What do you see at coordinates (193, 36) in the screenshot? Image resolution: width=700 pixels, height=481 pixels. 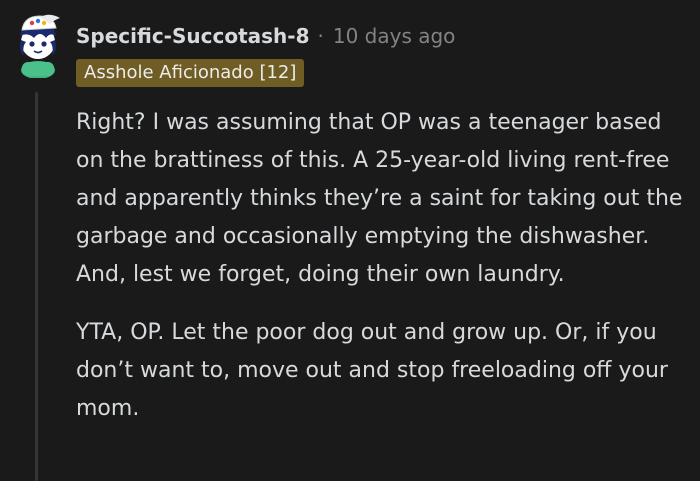 I see `author-username: Specific-Succotash-8` at bounding box center [193, 36].